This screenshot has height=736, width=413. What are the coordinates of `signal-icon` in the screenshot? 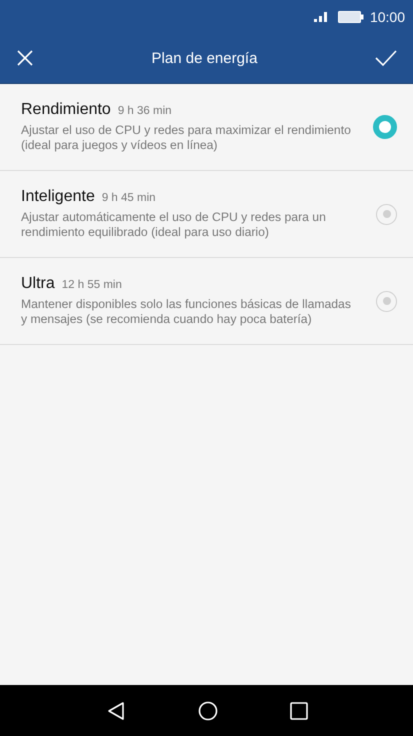 It's located at (322, 16).